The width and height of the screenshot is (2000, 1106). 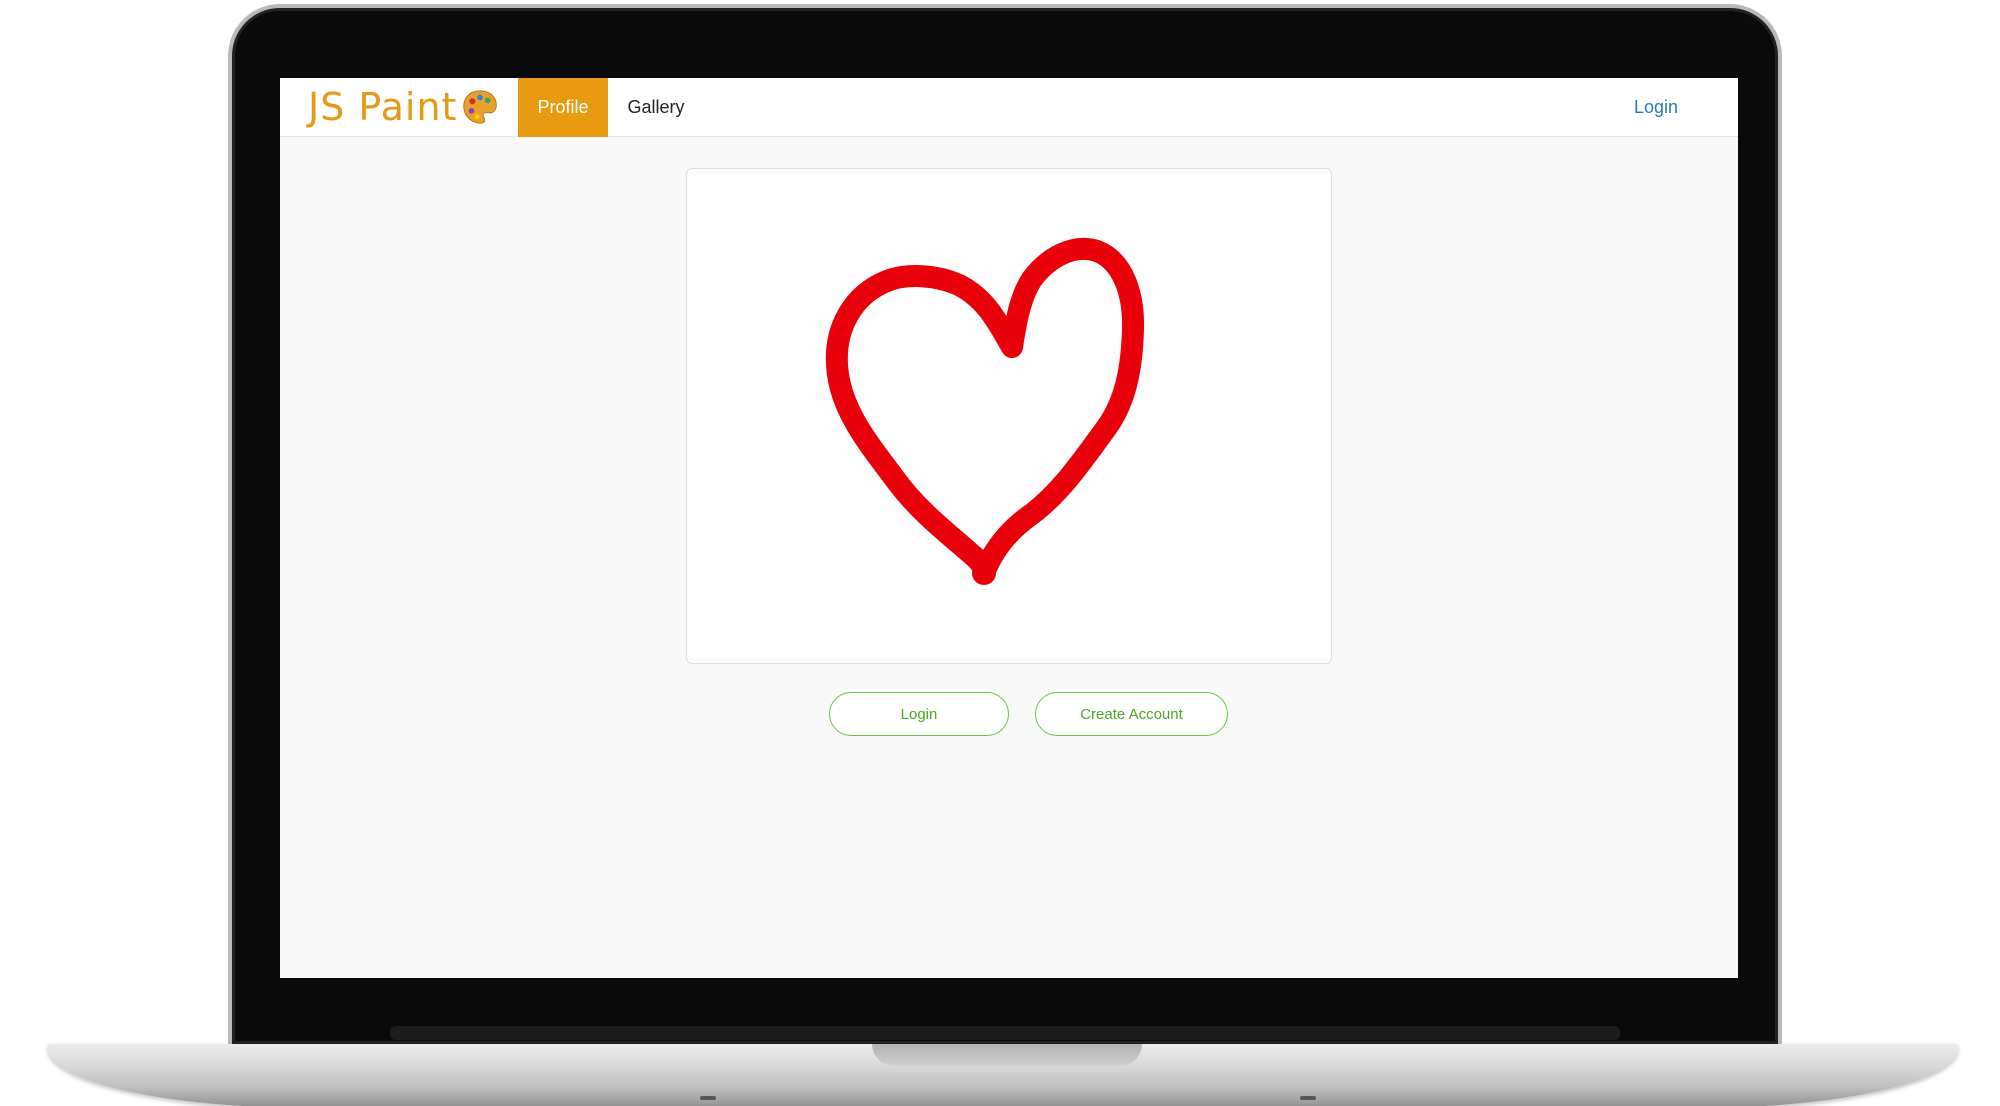 What do you see at coordinates (919, 714) in the screenshot?
I see `login-button: Login` at bounding box center [919, 714].